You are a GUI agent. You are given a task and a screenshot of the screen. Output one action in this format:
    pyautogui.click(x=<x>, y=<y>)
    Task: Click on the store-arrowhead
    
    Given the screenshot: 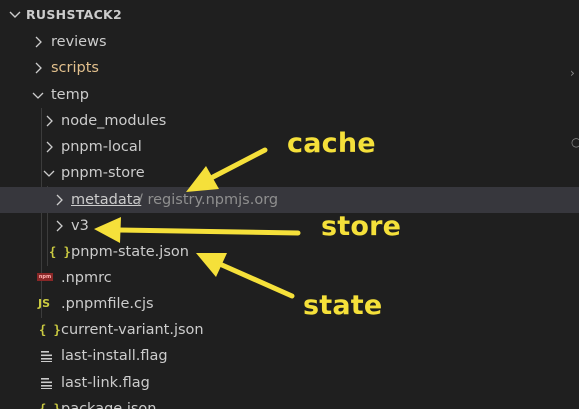 What is the action you would take?
    pyautogui.click(x=107, y=230)
    